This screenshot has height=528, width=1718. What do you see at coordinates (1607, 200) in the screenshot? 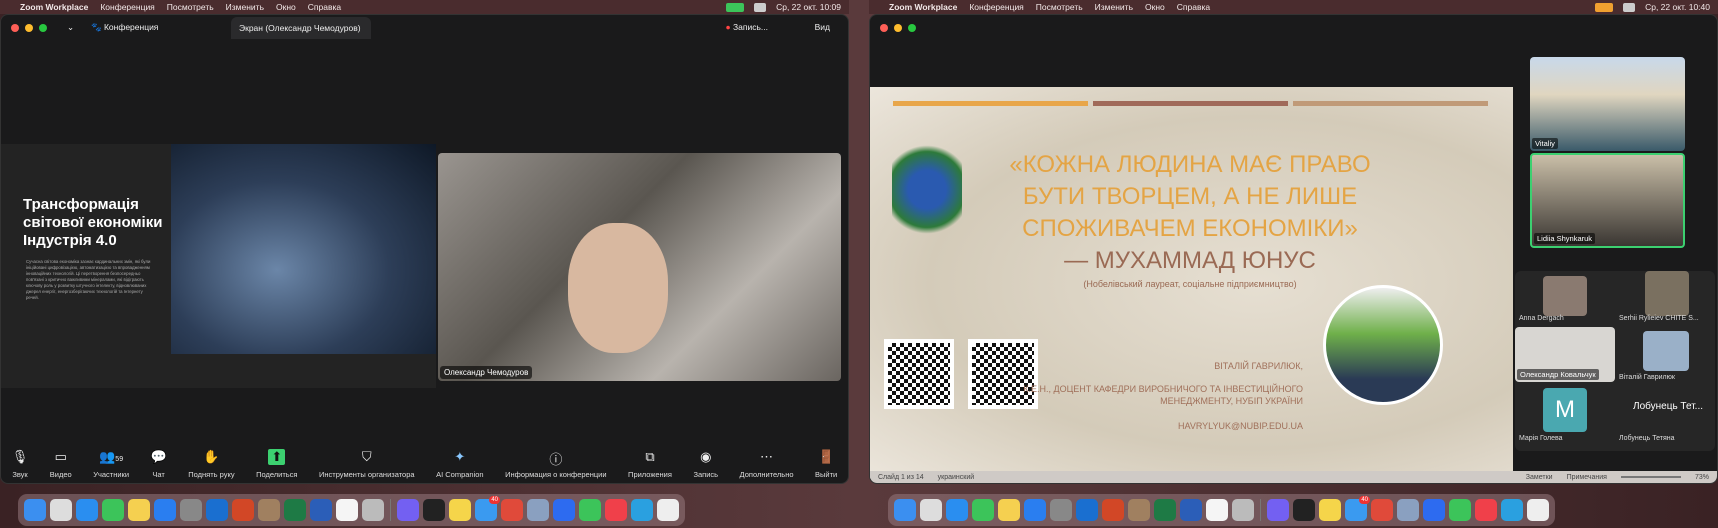
I see `participant-tile-active: Lidiia Shynkaruk` at bounding box center [1607, 200].